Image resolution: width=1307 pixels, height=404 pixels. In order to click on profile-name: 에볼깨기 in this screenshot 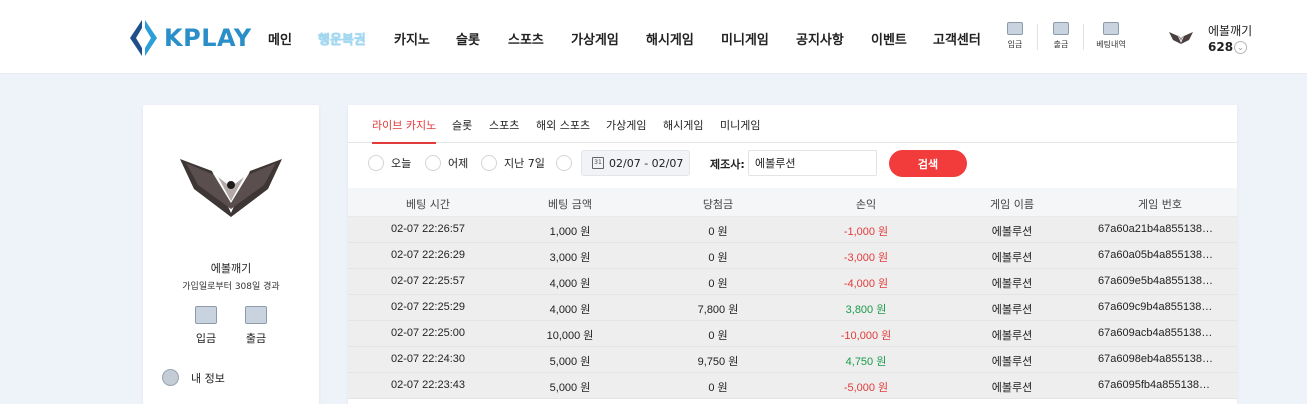, I will do `click(231, 268)`.